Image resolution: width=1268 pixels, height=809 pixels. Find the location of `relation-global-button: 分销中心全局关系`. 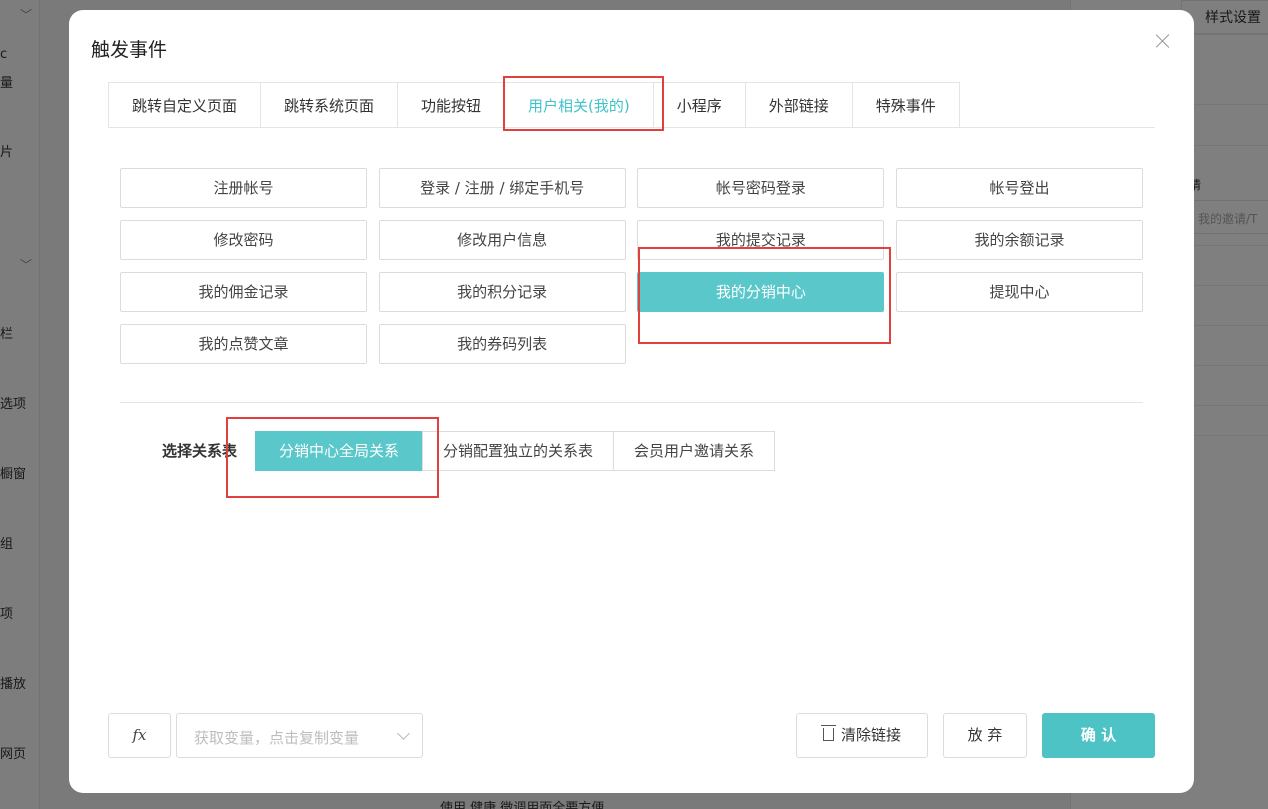

relation-global-button: 分销中心全局关系 is located at coordinates (339, 451).